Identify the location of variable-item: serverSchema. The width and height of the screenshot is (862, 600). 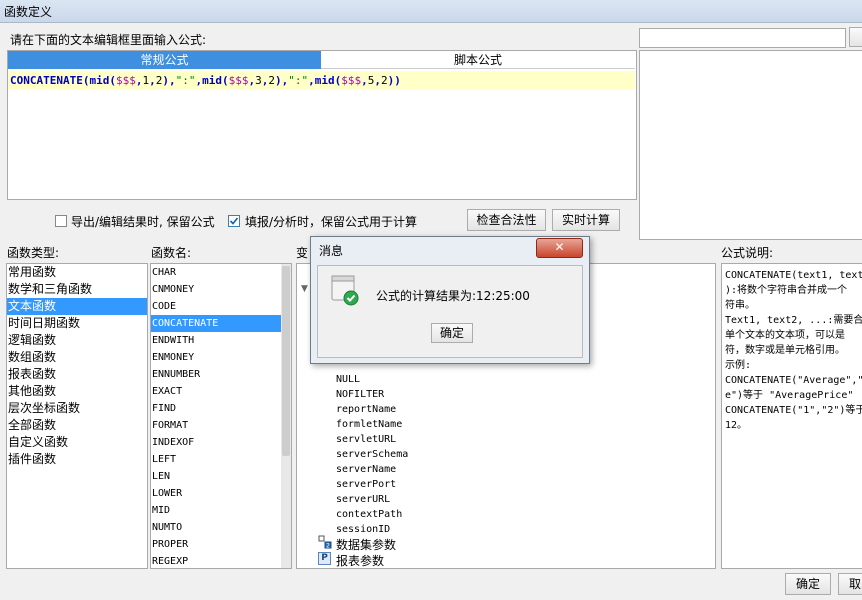
(372, 454).